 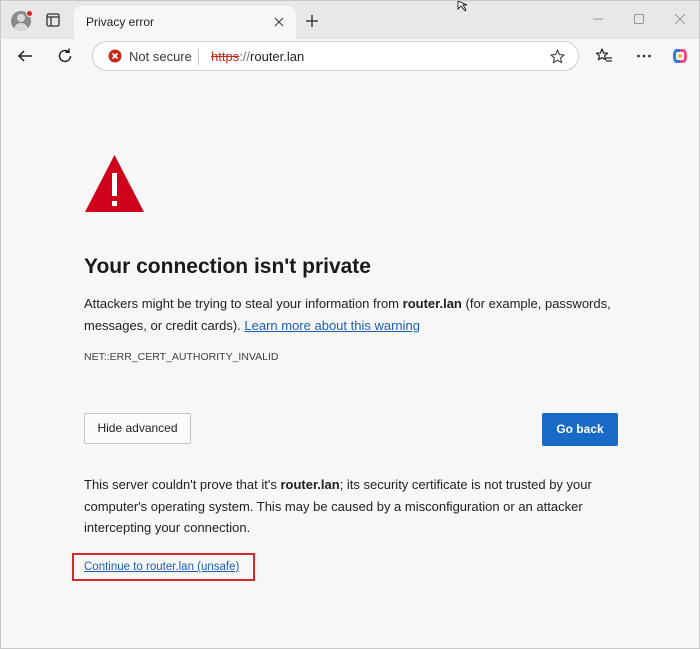 I want to click on details-prefix: This server couldn't prove that it's, so click(x=182, y=484).